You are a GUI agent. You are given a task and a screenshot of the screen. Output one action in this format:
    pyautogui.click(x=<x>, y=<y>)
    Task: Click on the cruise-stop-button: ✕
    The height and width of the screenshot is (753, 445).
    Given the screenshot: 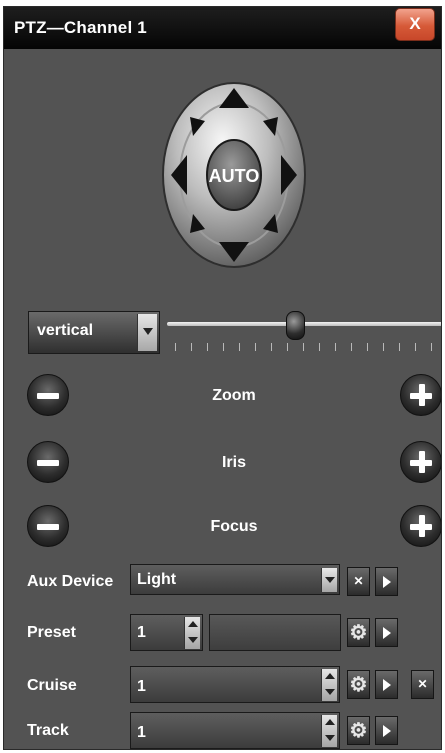 What is the action you would take?
    pyautogui.click(x=422, y=684)
    